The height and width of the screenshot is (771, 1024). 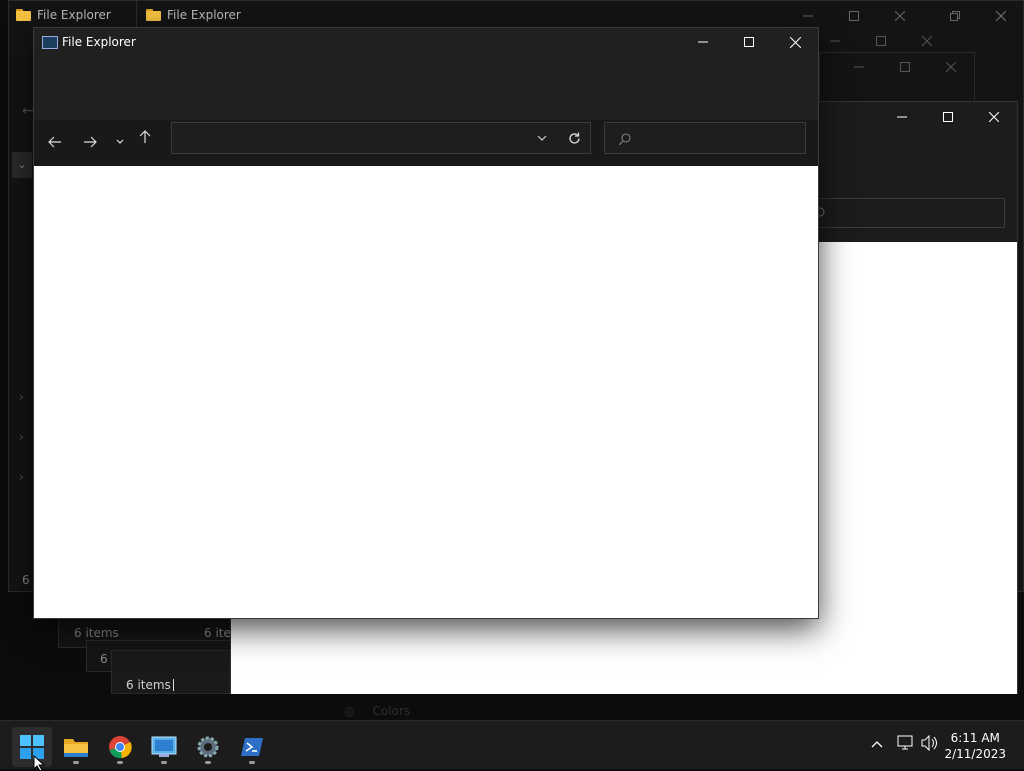 I want to click on refresh-icon, so click(x=574, y=138).